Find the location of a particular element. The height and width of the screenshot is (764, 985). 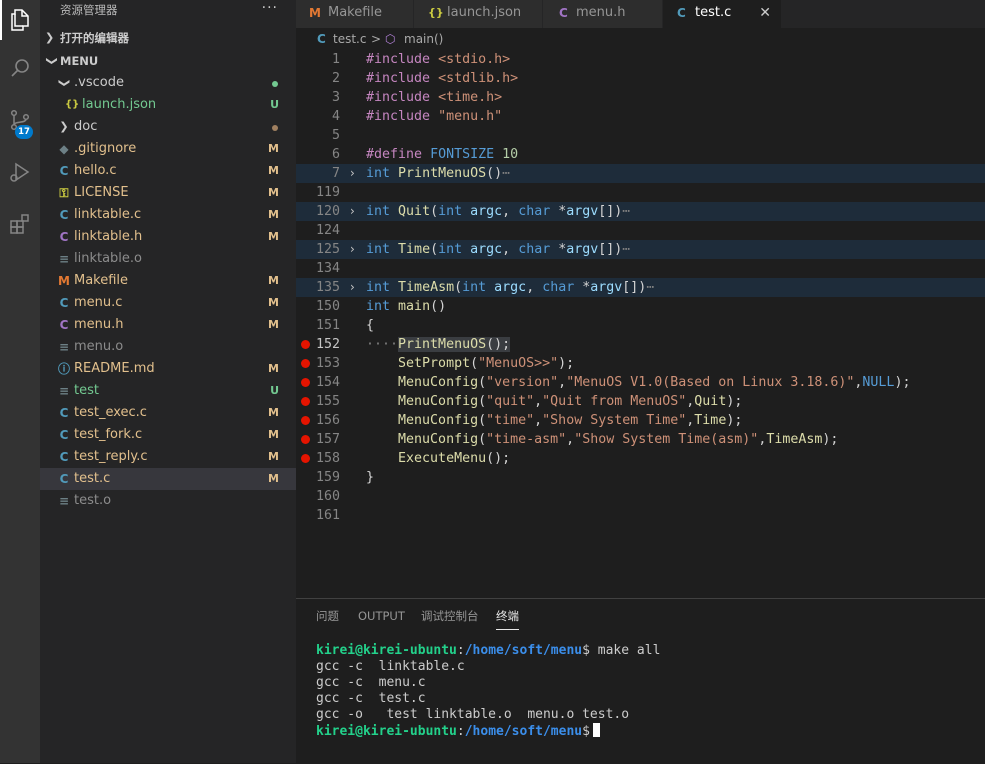

tree-item-label: test_exec.c is located at coordinates (110, 412).